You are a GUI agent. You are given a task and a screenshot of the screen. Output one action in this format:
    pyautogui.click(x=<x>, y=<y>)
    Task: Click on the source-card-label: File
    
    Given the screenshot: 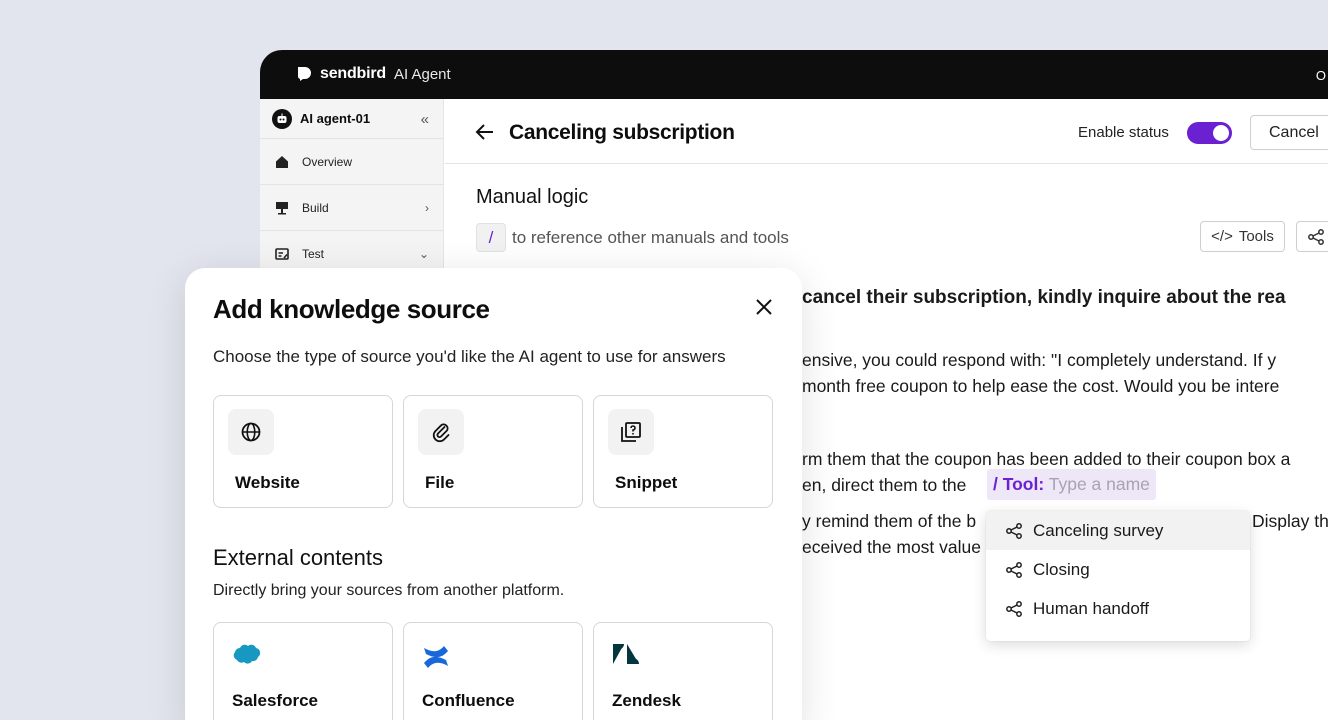 What is the action you would take?
    pyautogui.click(x=440, y=482)
    